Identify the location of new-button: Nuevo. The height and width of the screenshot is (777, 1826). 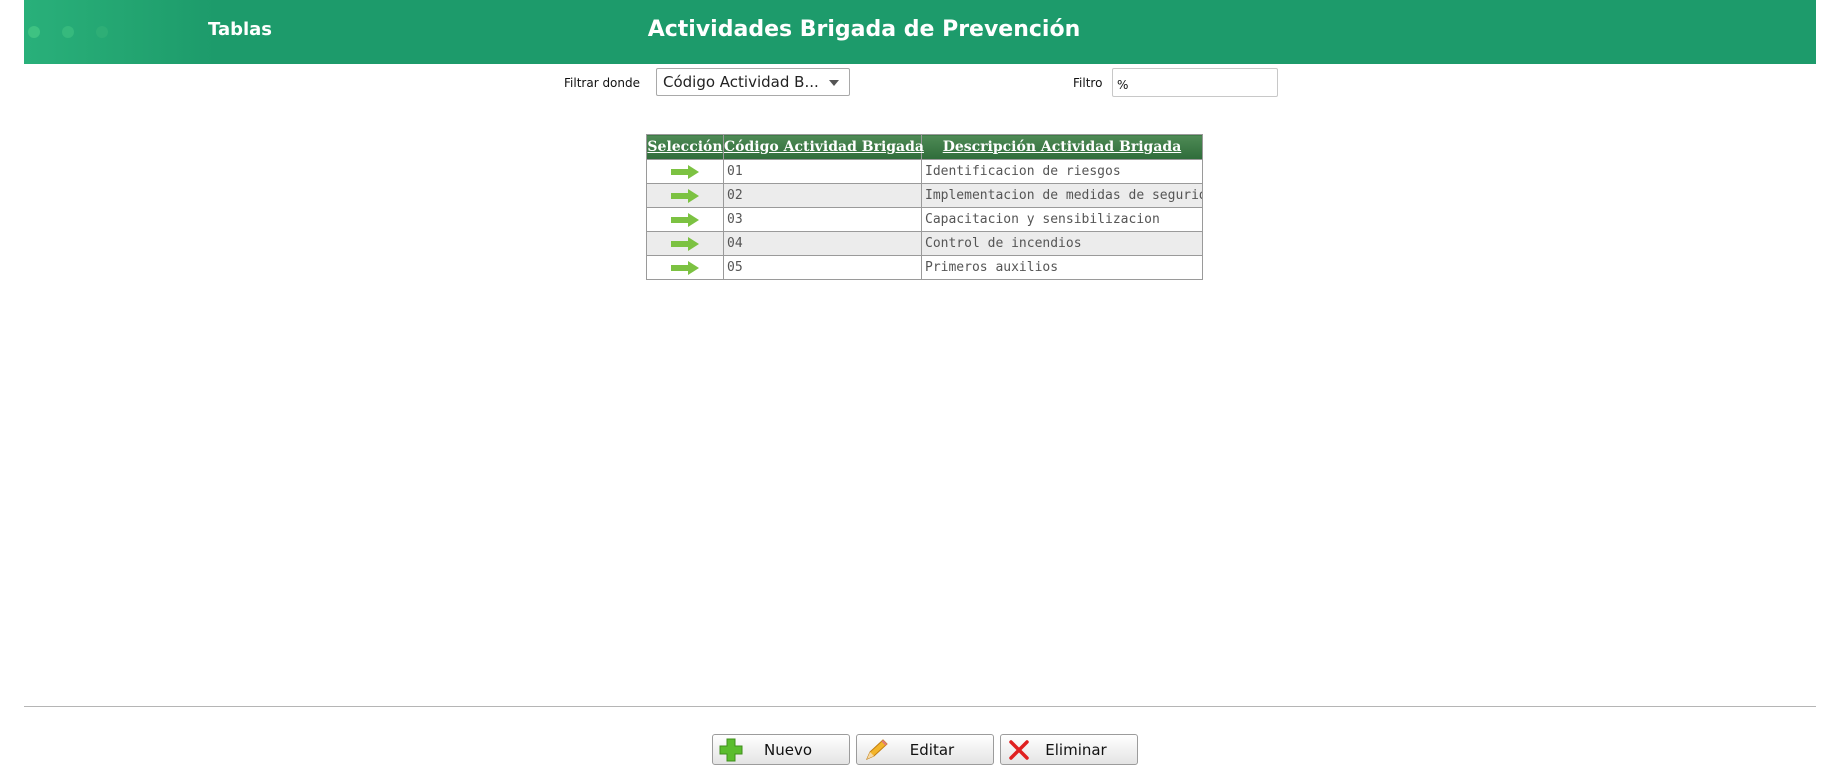
(781, 749).